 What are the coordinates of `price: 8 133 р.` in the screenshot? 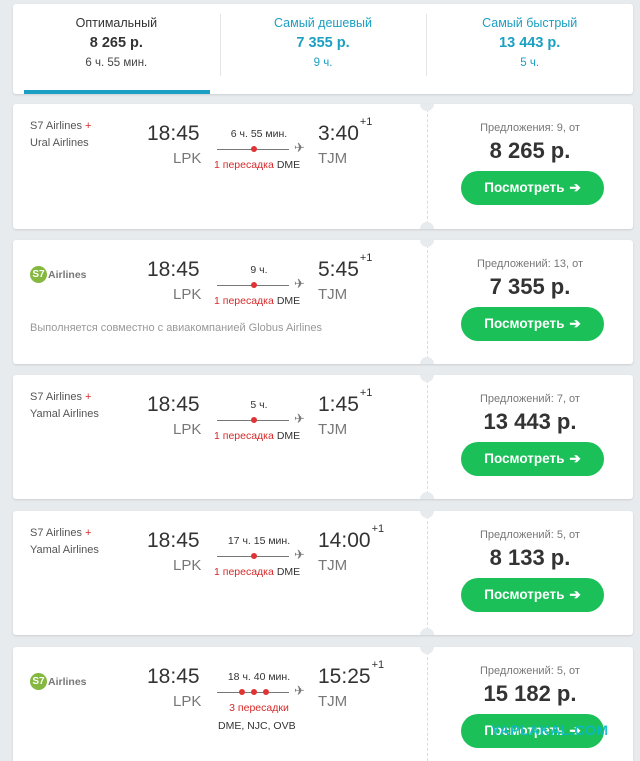 It's located at (530, 557).